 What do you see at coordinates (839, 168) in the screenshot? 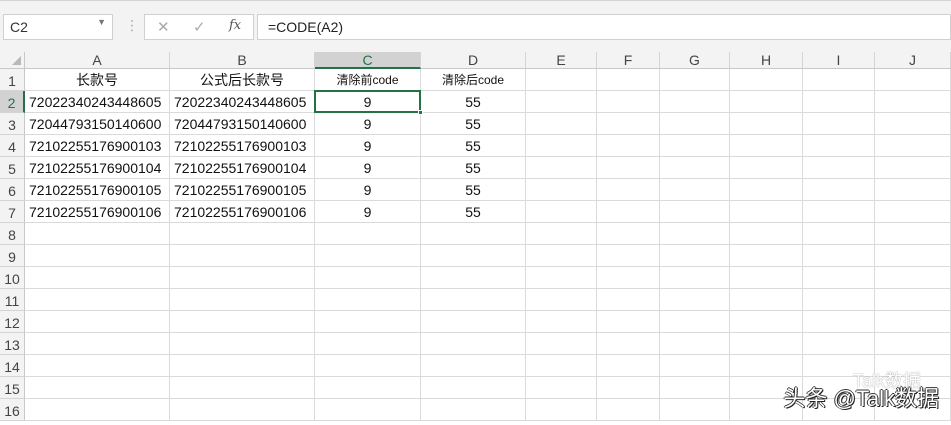
I see `cell-I5` at bounding box center [839, 168].